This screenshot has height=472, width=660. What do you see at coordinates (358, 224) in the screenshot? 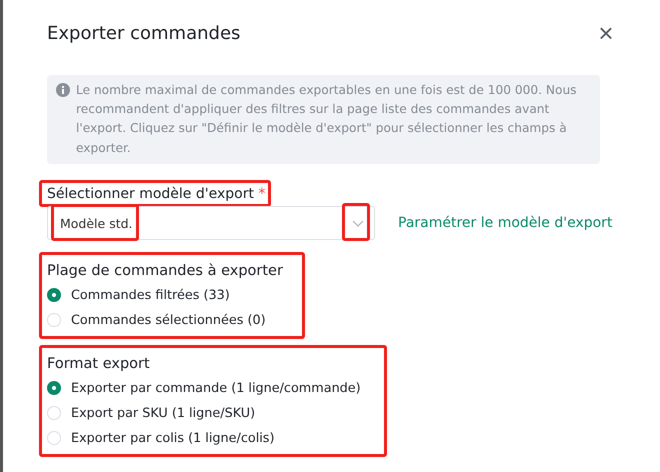
I see `chevron-down-icon` at bounding box center [358, 224].